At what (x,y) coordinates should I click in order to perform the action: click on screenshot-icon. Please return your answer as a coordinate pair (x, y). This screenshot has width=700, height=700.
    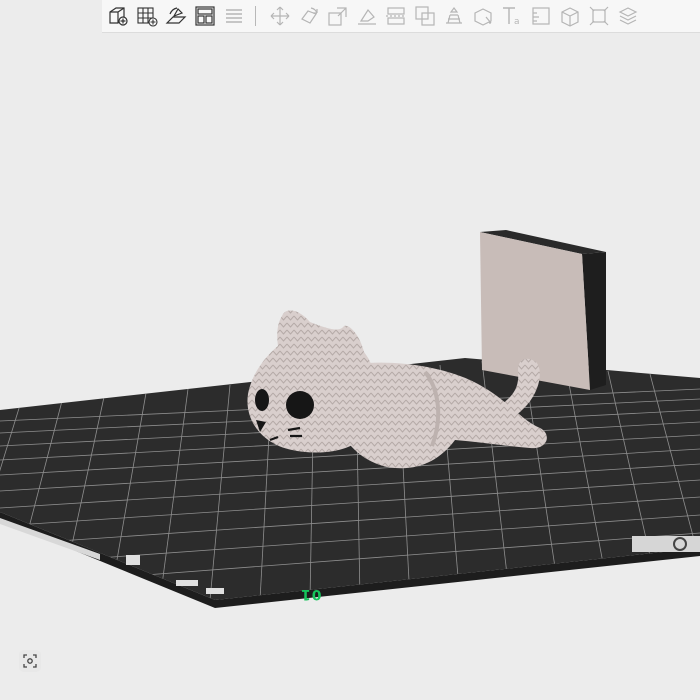
    Looking at the image, I should click on (30, 661).